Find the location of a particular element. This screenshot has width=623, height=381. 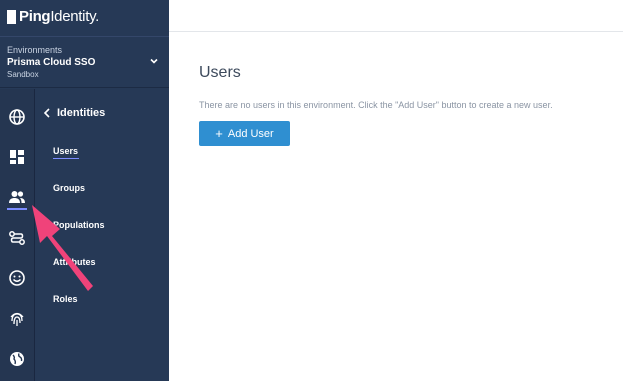

logo-bar: PingIdentity. is located at coordinates (84, 18).